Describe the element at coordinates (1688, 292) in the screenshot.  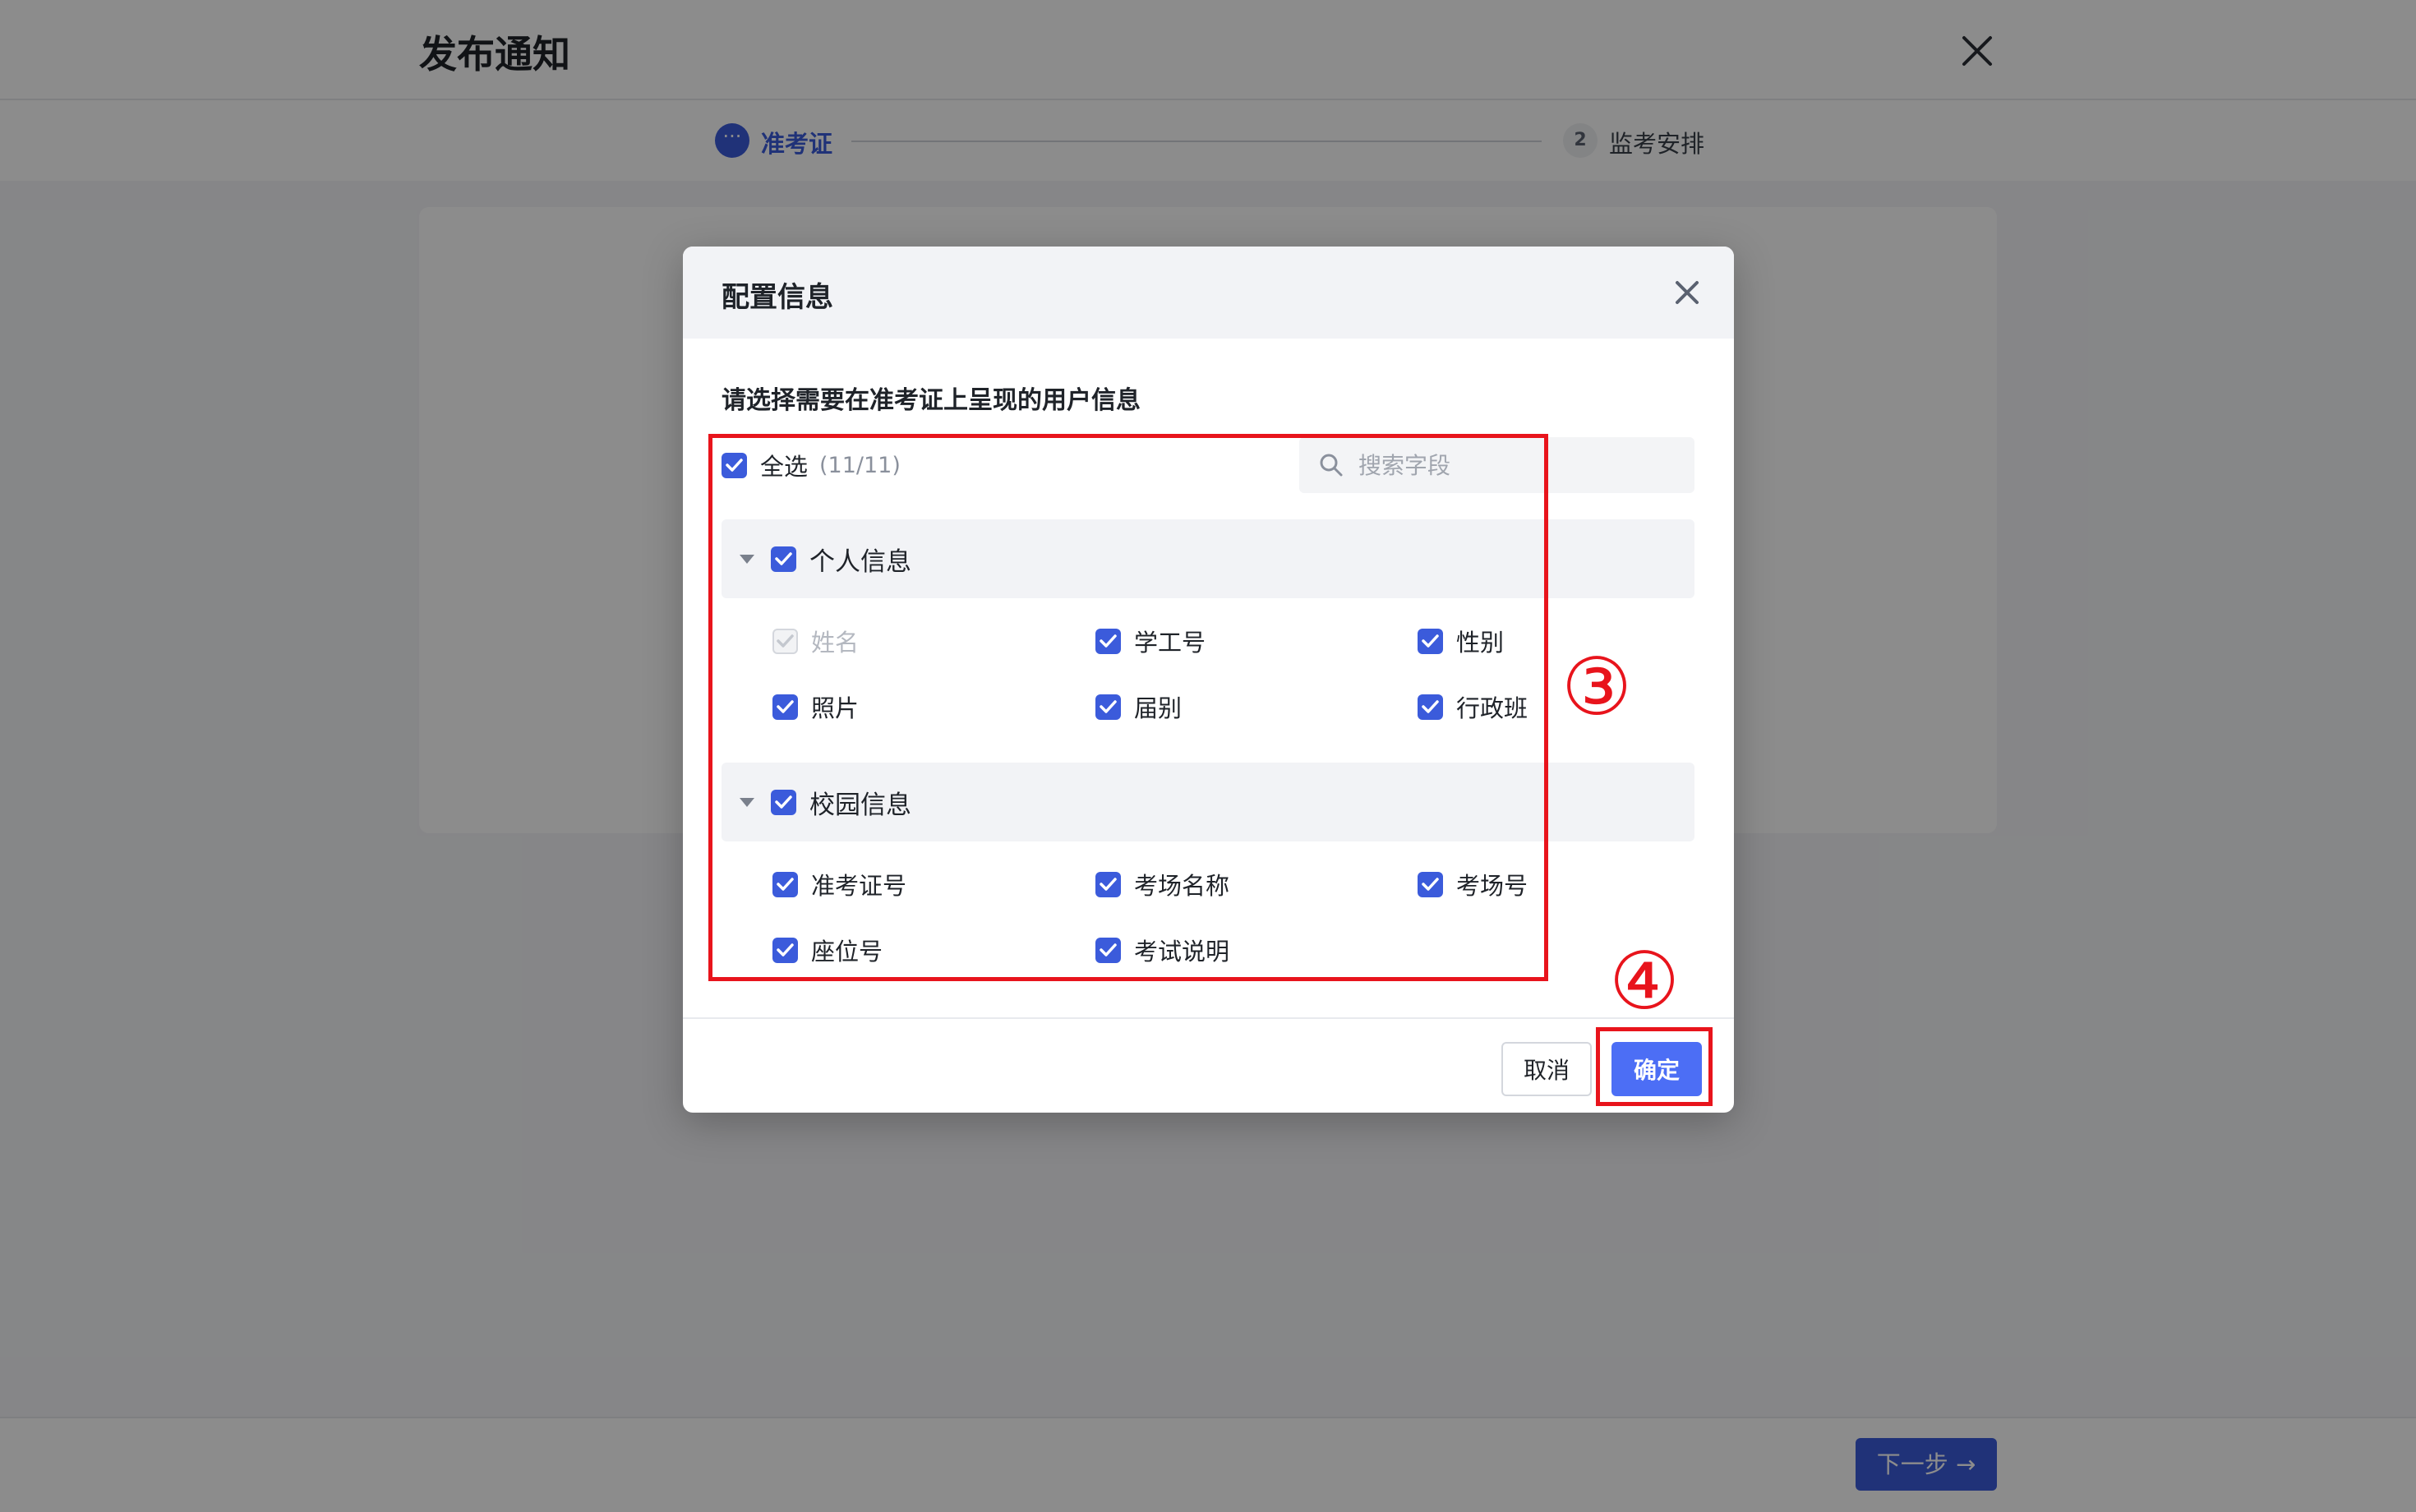
I see `close-icon` at that location.